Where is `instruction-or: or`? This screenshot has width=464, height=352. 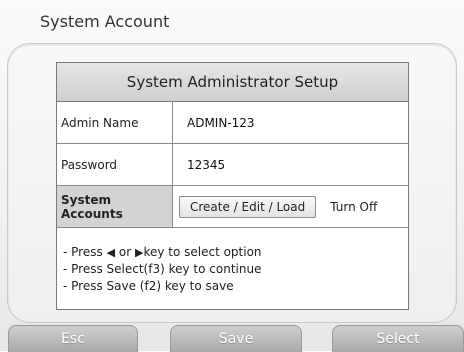
instruction-or: or is located at coordinates (125, 252).